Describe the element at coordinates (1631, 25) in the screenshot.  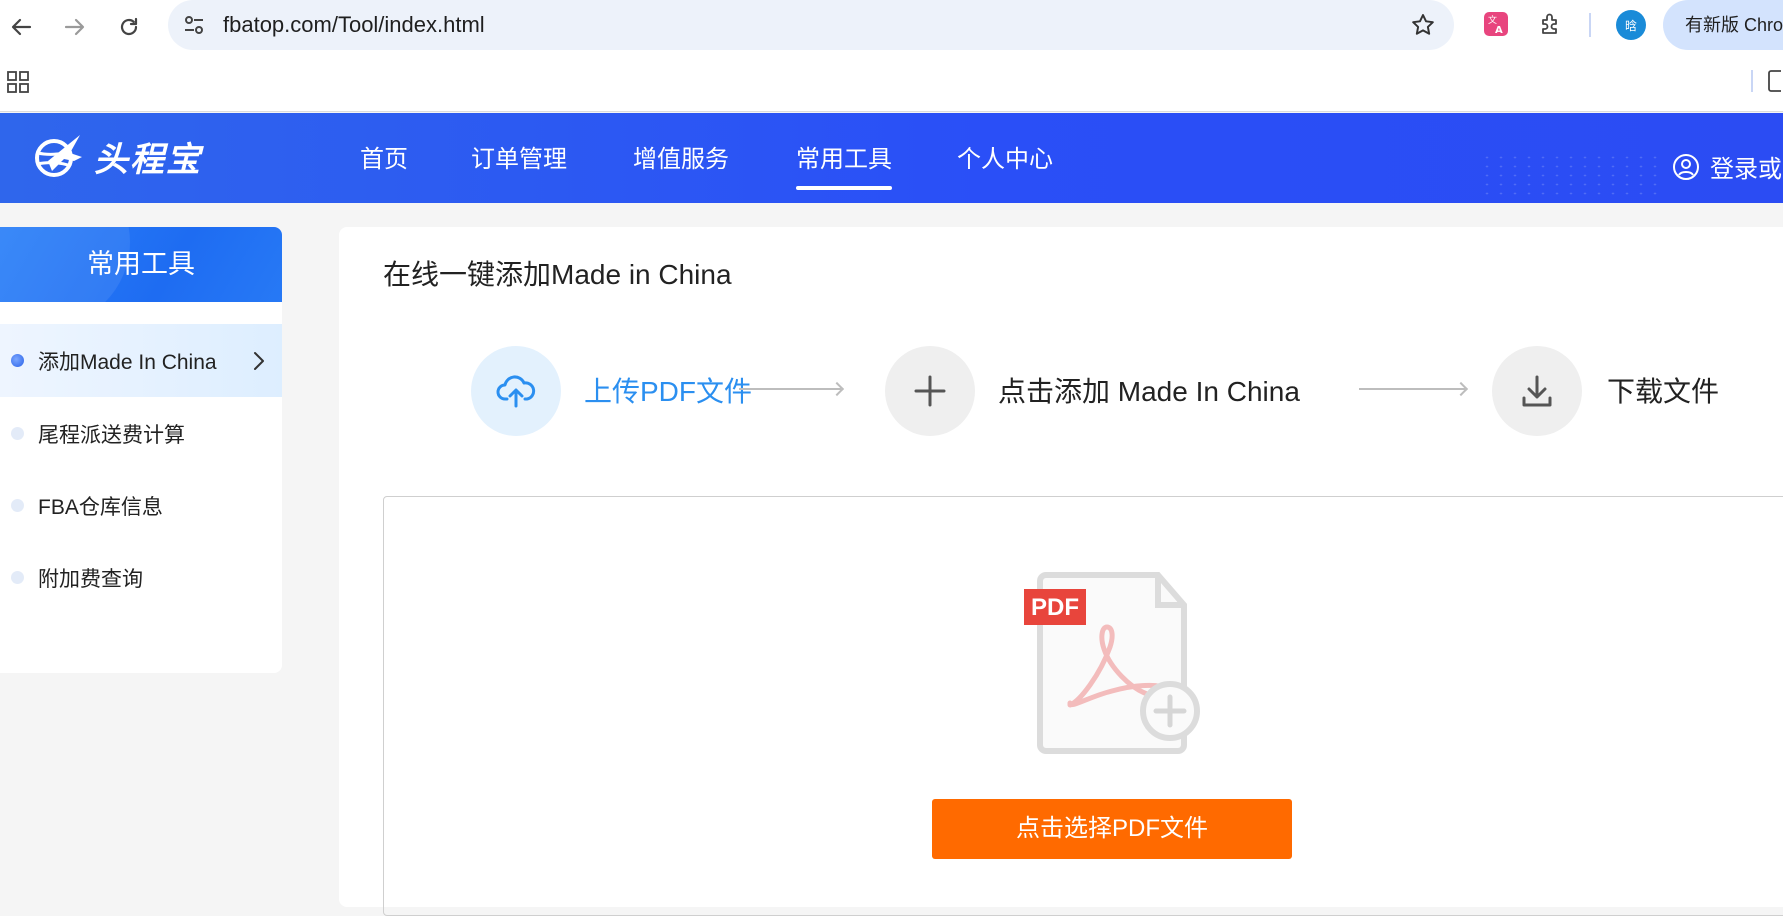
I see `profile-avatar: 晗` at that location.